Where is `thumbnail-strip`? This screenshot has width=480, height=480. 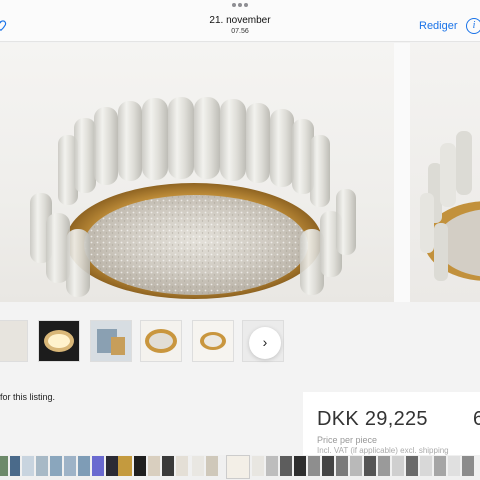
thumbnail-strip is located at coordinates (240, 340).